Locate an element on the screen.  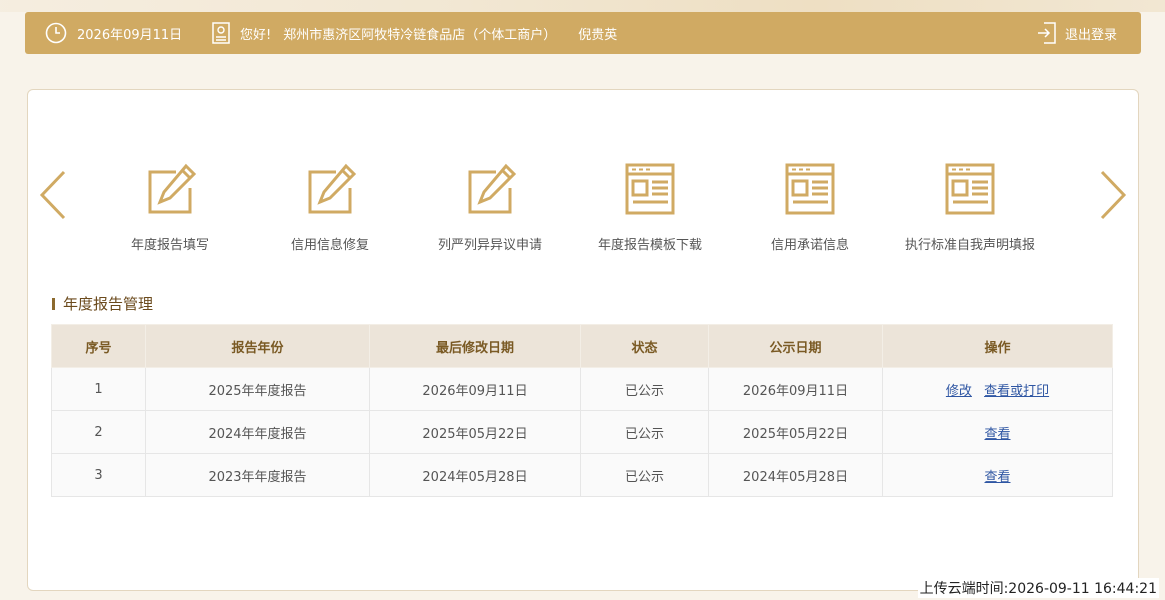
top-decoration is located at coordinates (582, 6).